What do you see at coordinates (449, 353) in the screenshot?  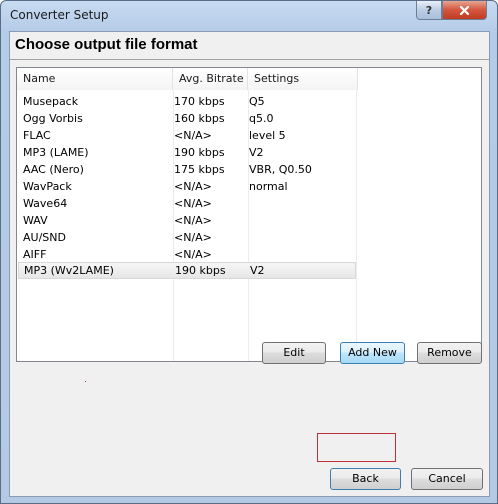 I see `remove-button: Remove` at bounding box center [449, 353].